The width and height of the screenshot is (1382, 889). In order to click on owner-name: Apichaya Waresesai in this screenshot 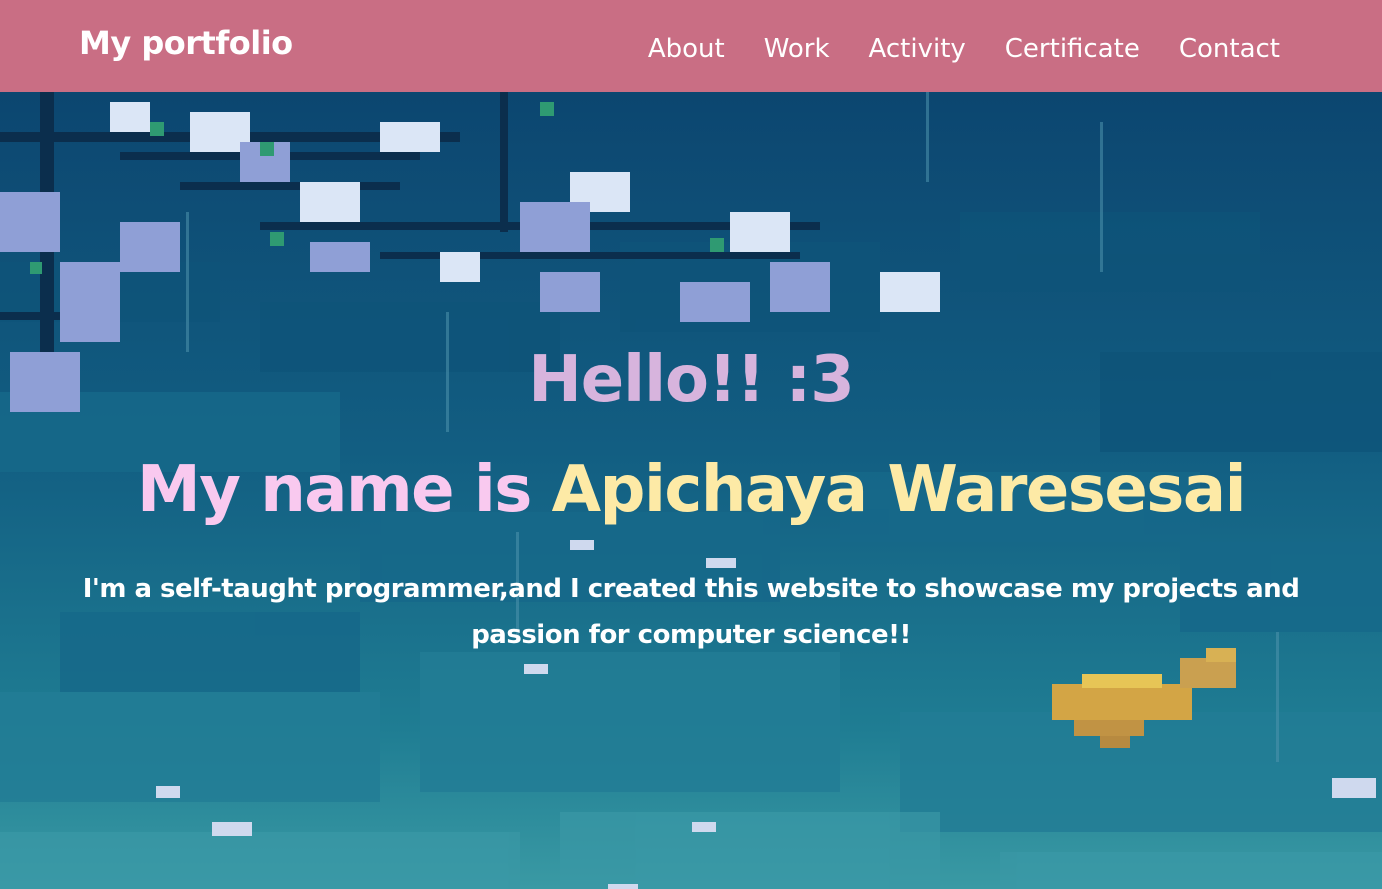, I will do `click(899, 490)`.